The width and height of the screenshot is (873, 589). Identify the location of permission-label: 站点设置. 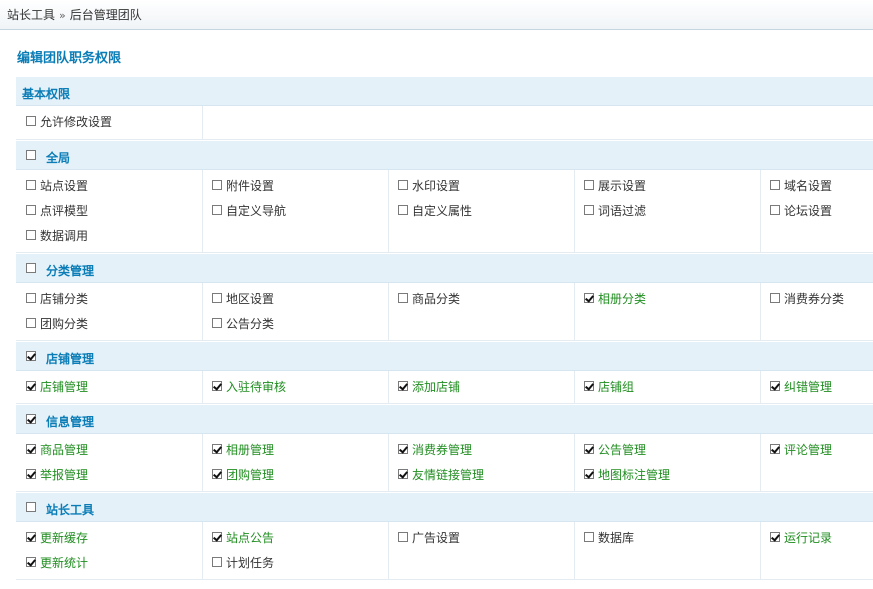
(64, 186).